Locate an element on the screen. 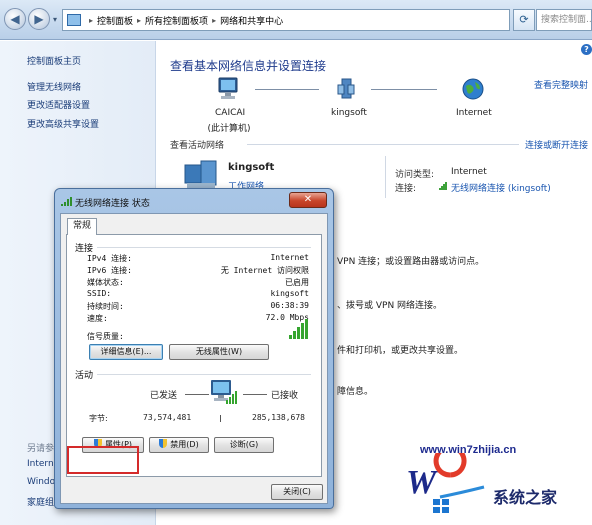 Image resolution: width=592 pixels, height=525 pixels. refresh-icon: ⟳ is located at coordinates (524, 19).